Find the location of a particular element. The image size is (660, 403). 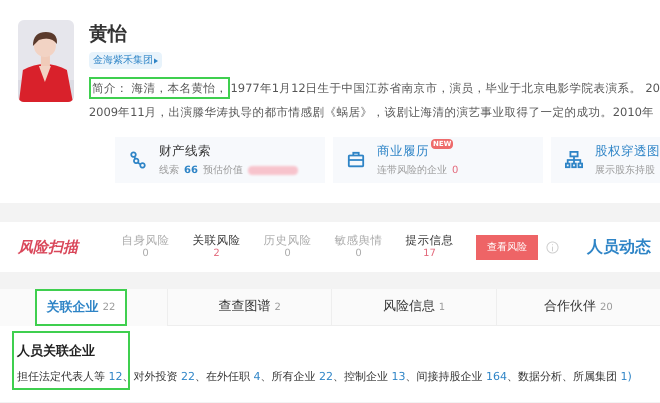

stat-count: 0 is located at coordinates (455, 171).